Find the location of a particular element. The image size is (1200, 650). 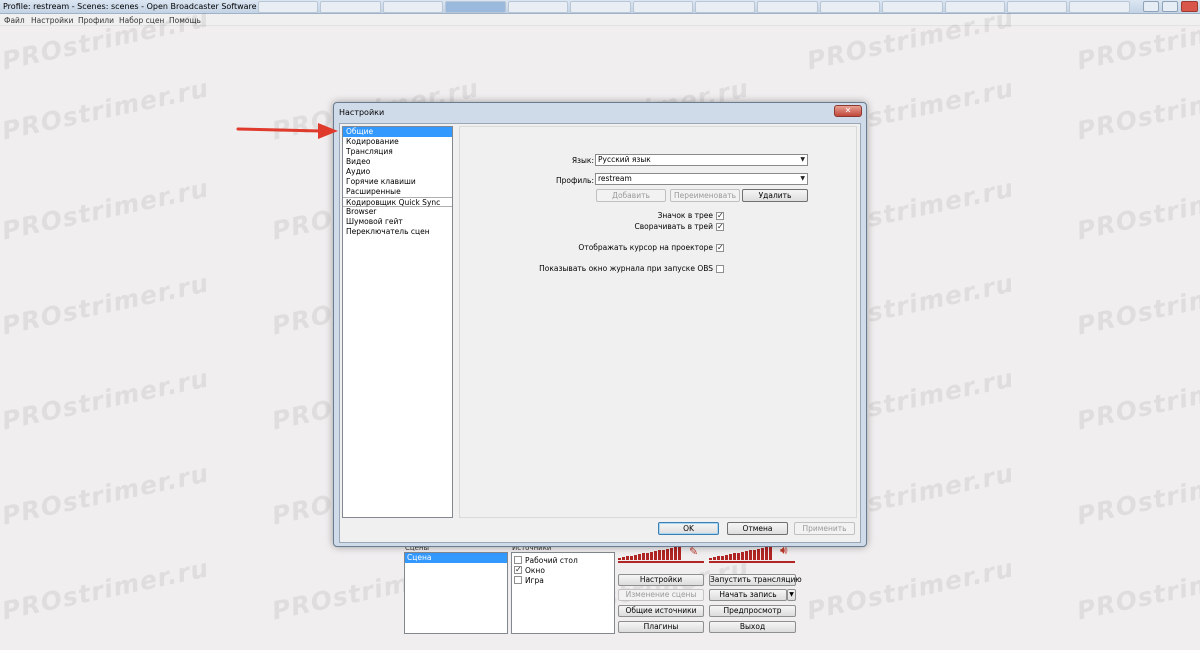

profile-combobox: restream ▼ is located at coordinates (701, 179).